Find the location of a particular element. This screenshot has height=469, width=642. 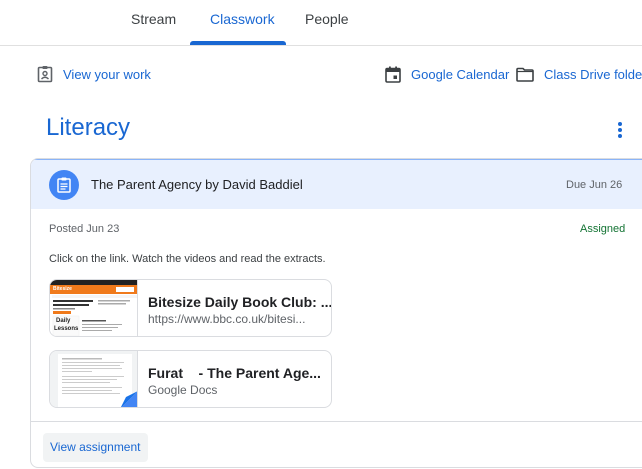

view-your-work-link: View your work is located at coordinates (94, 74).